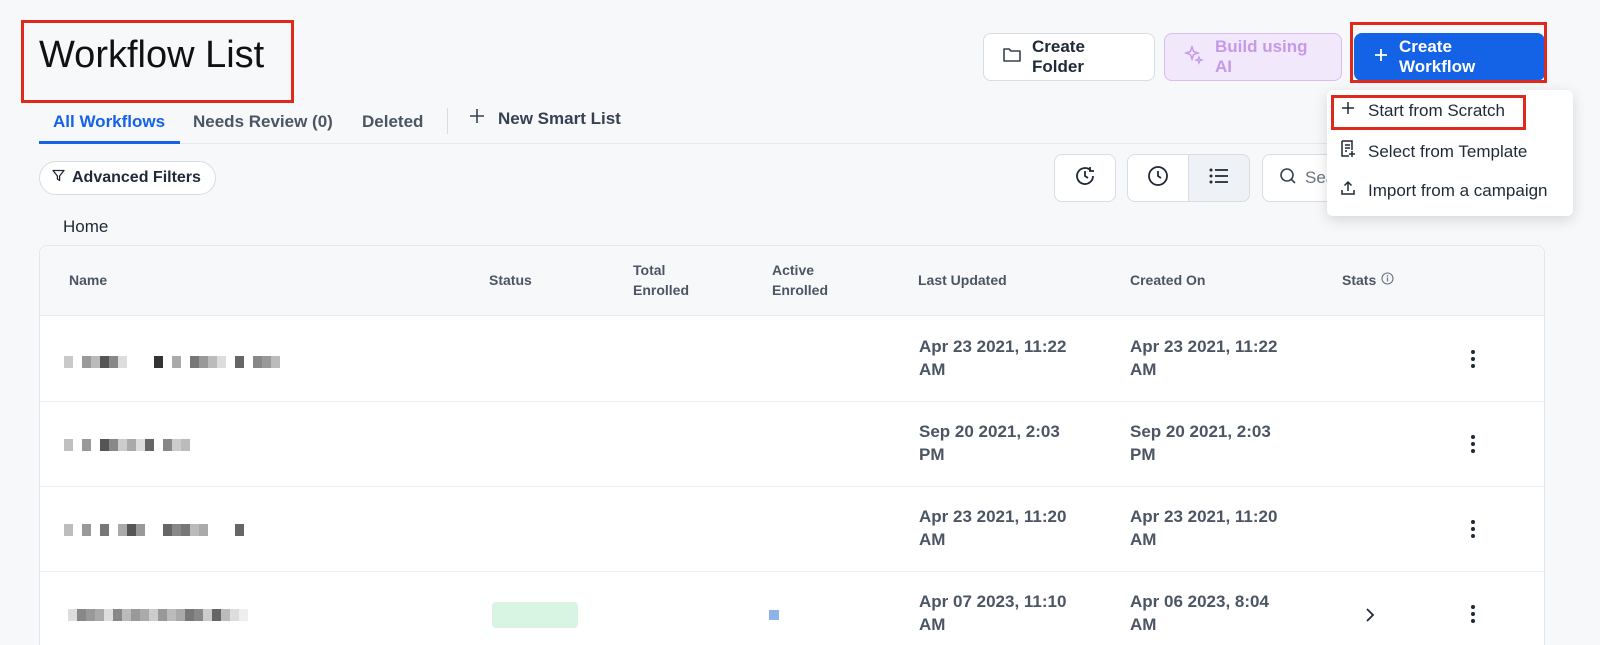 Image resolution: width=1600 pixels, height=645 pixels. I want to click on tab-needs-review: Needs Review (0), so click(263, 122).